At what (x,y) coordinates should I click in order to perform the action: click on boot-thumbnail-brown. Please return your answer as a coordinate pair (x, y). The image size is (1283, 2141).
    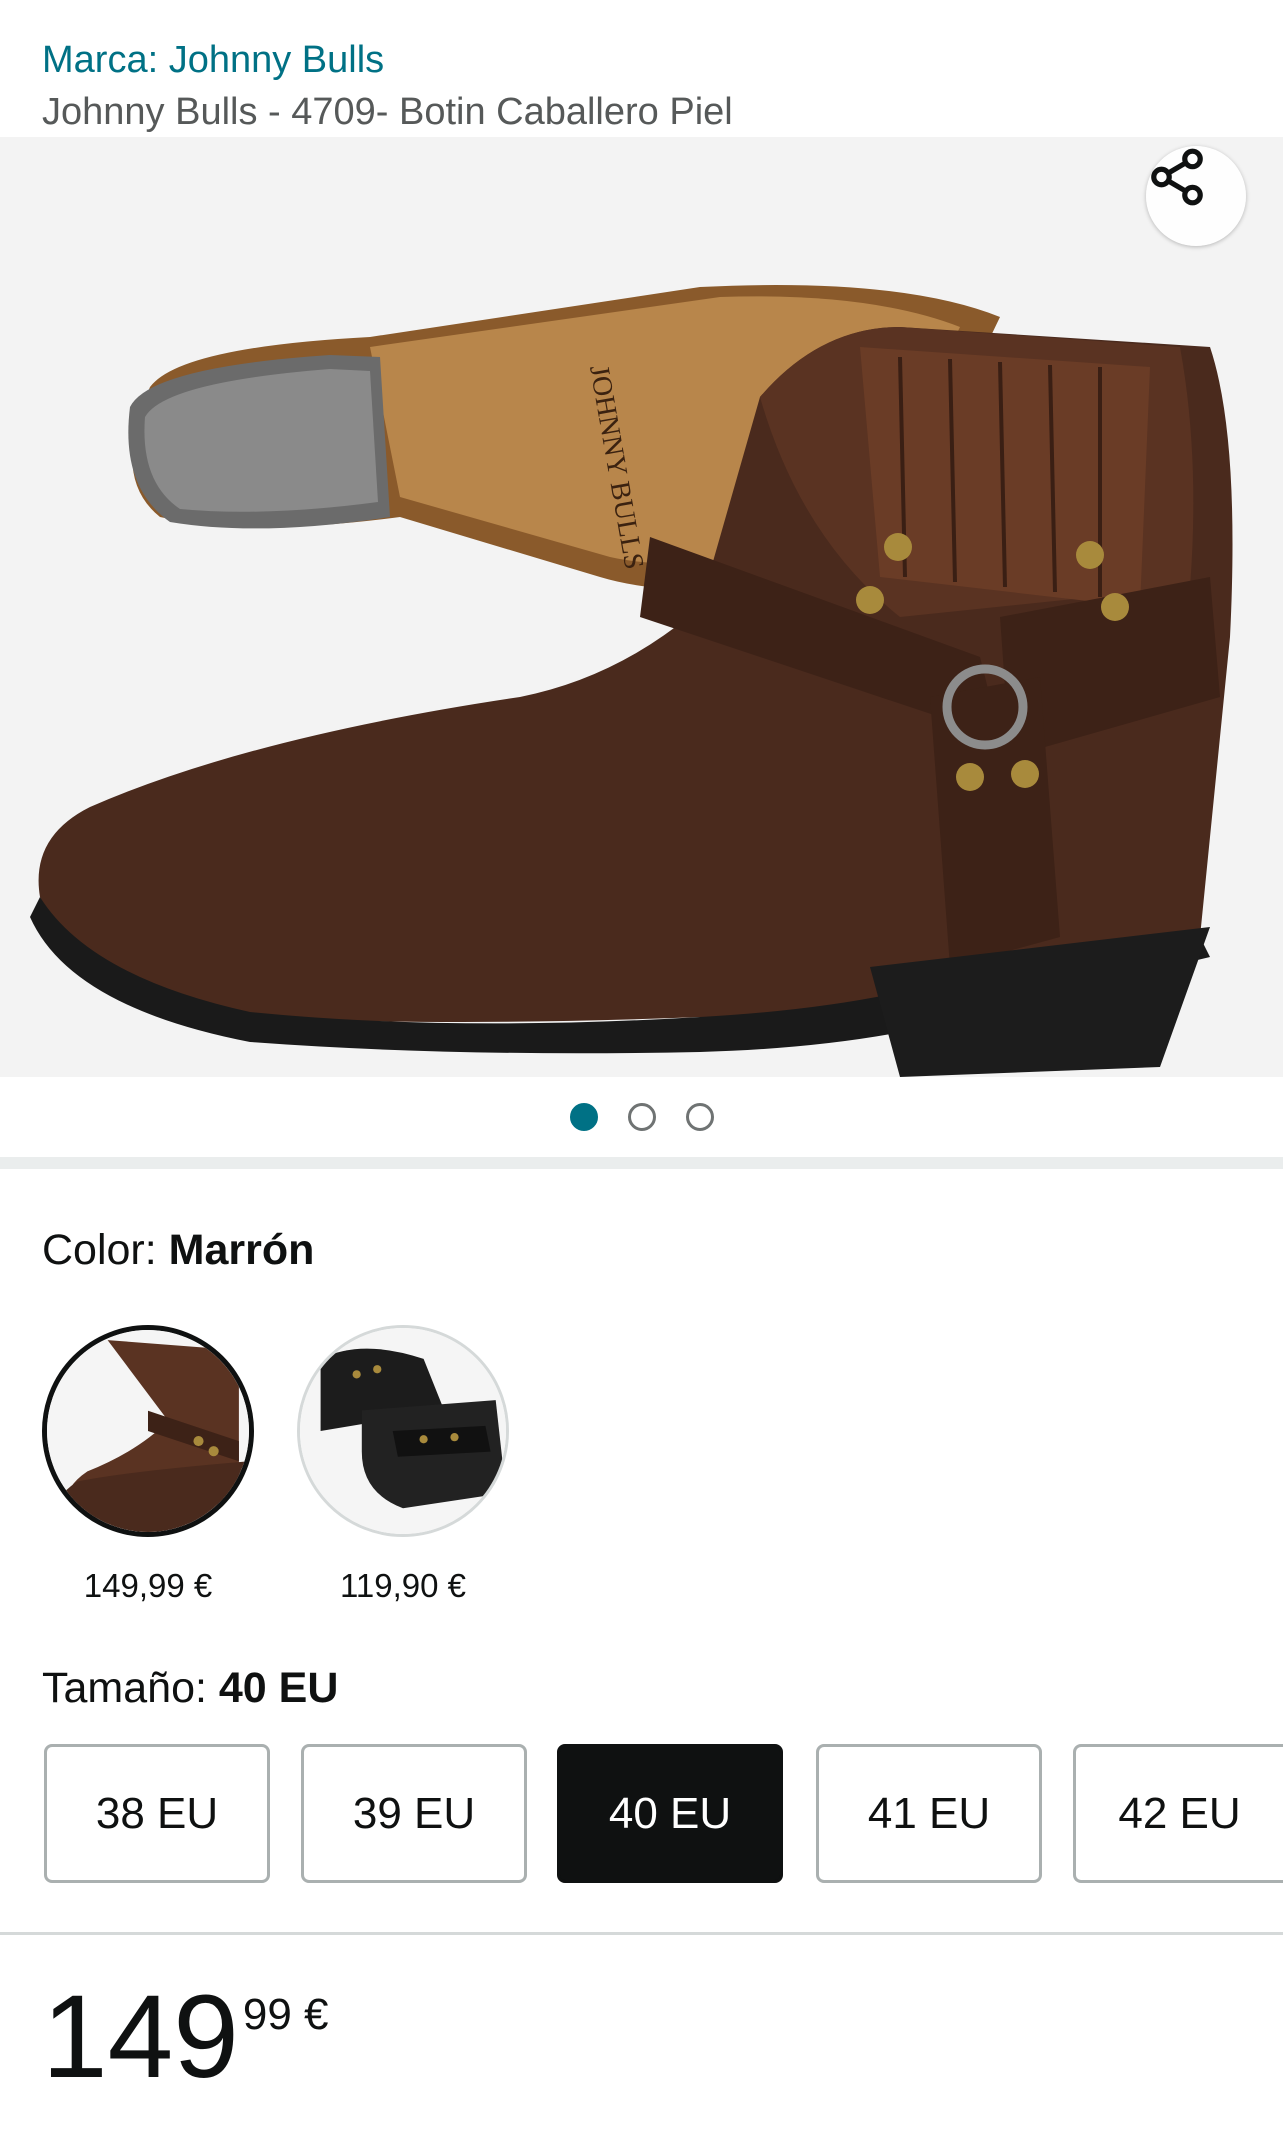
    Looking at the image, I should click on (148, 1431).